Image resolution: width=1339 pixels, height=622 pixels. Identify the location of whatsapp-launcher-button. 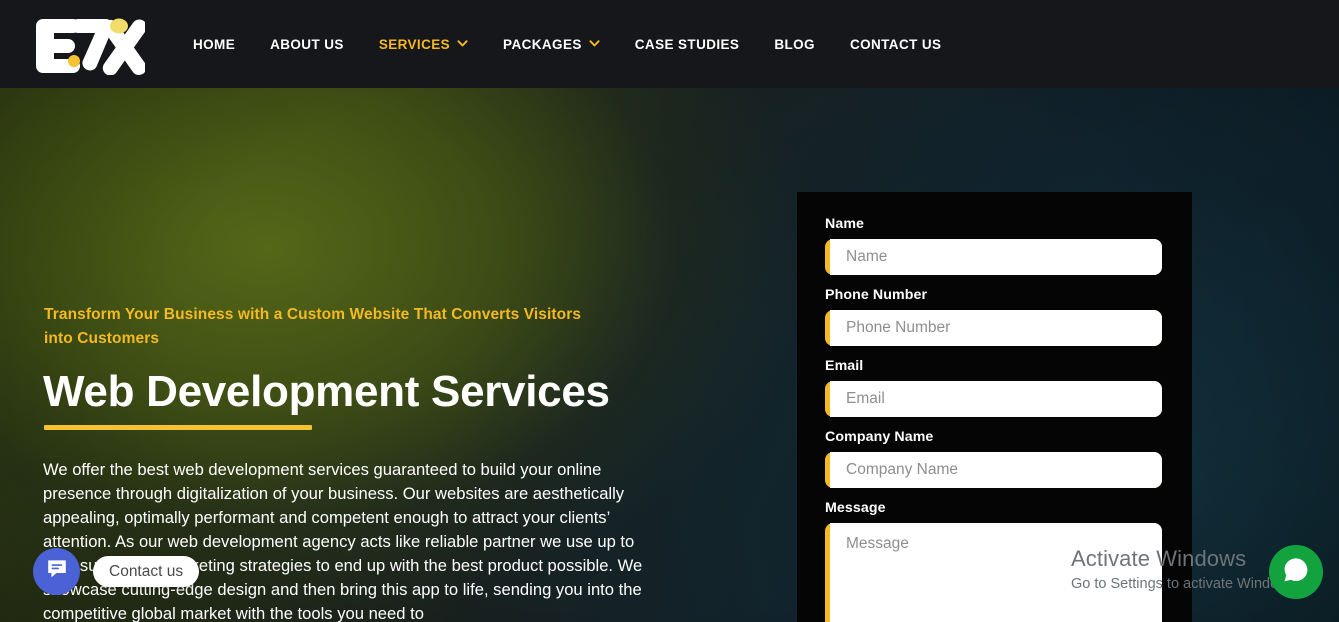
(1296, 572).